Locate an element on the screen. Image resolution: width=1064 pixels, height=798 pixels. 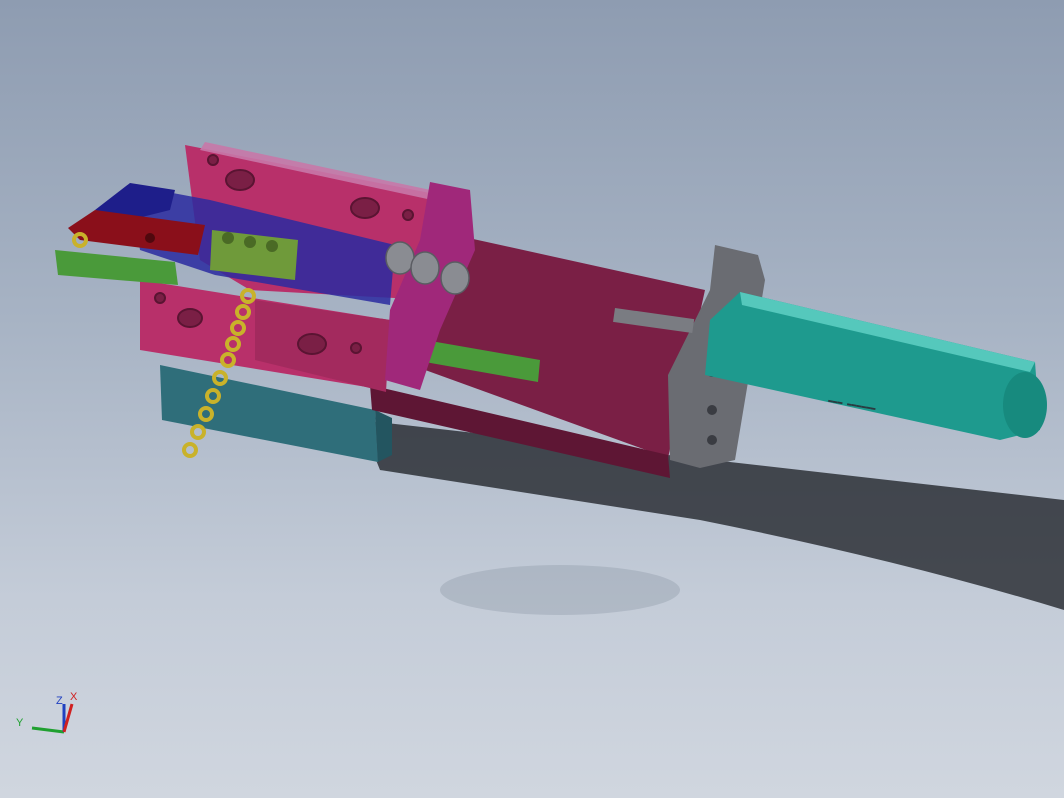
pneumatic-cylinder is located at coordinates (872, 366).